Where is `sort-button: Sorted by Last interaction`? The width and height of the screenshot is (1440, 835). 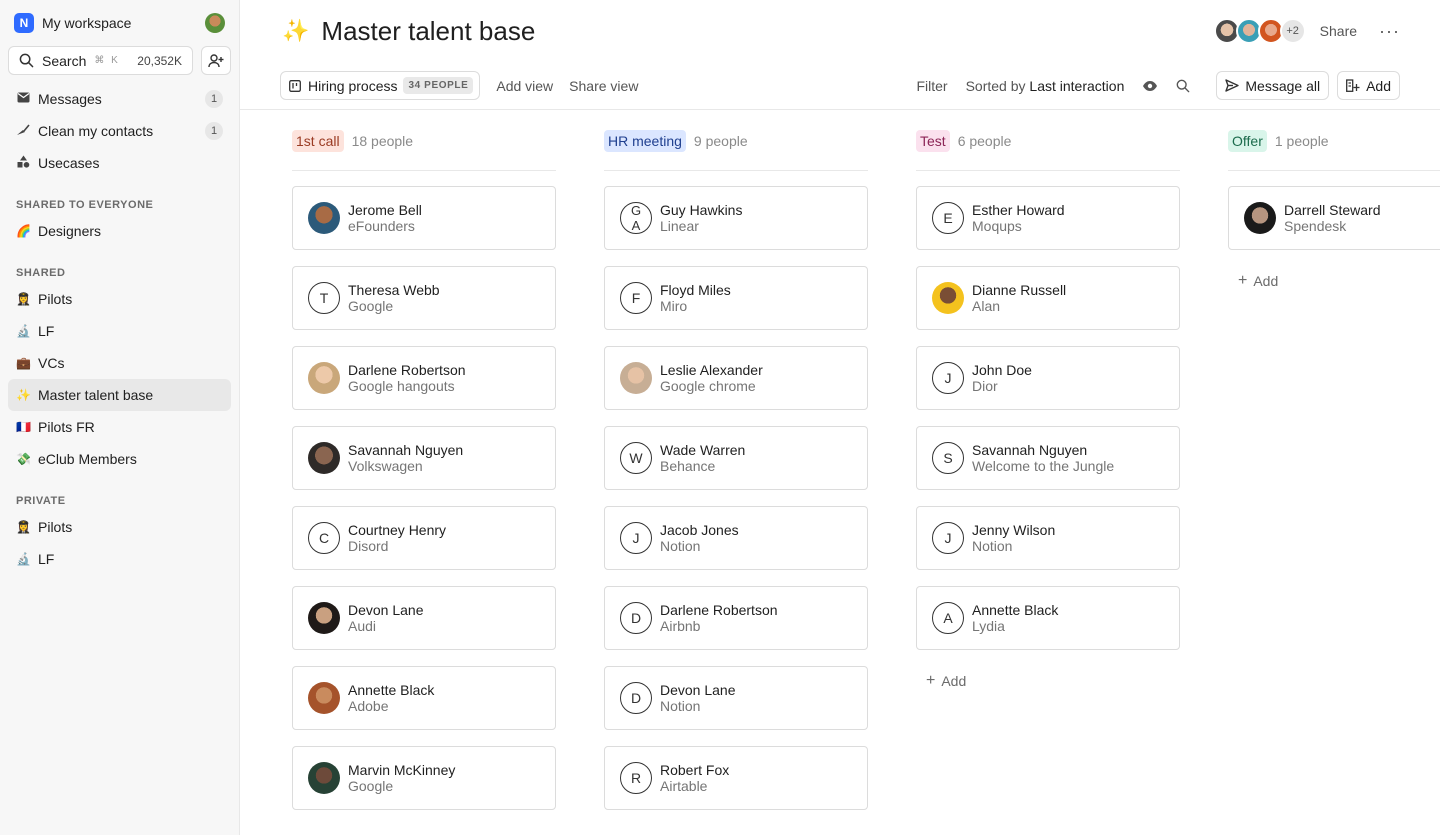
sort-button: Sorted by Last interaction is located at coordinates (1045, 86).